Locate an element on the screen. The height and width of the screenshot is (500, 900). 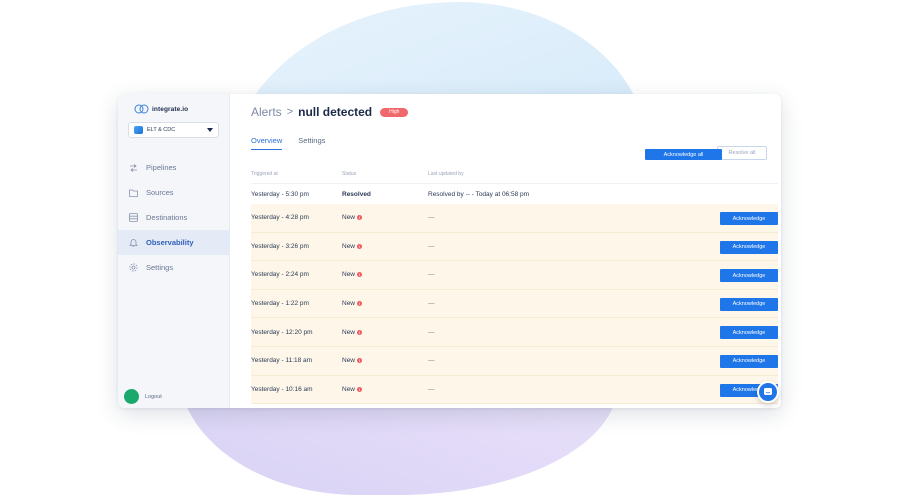
cell-triggered-at: Yesterday - 12:20 pm is located at coordinates (282, 332).